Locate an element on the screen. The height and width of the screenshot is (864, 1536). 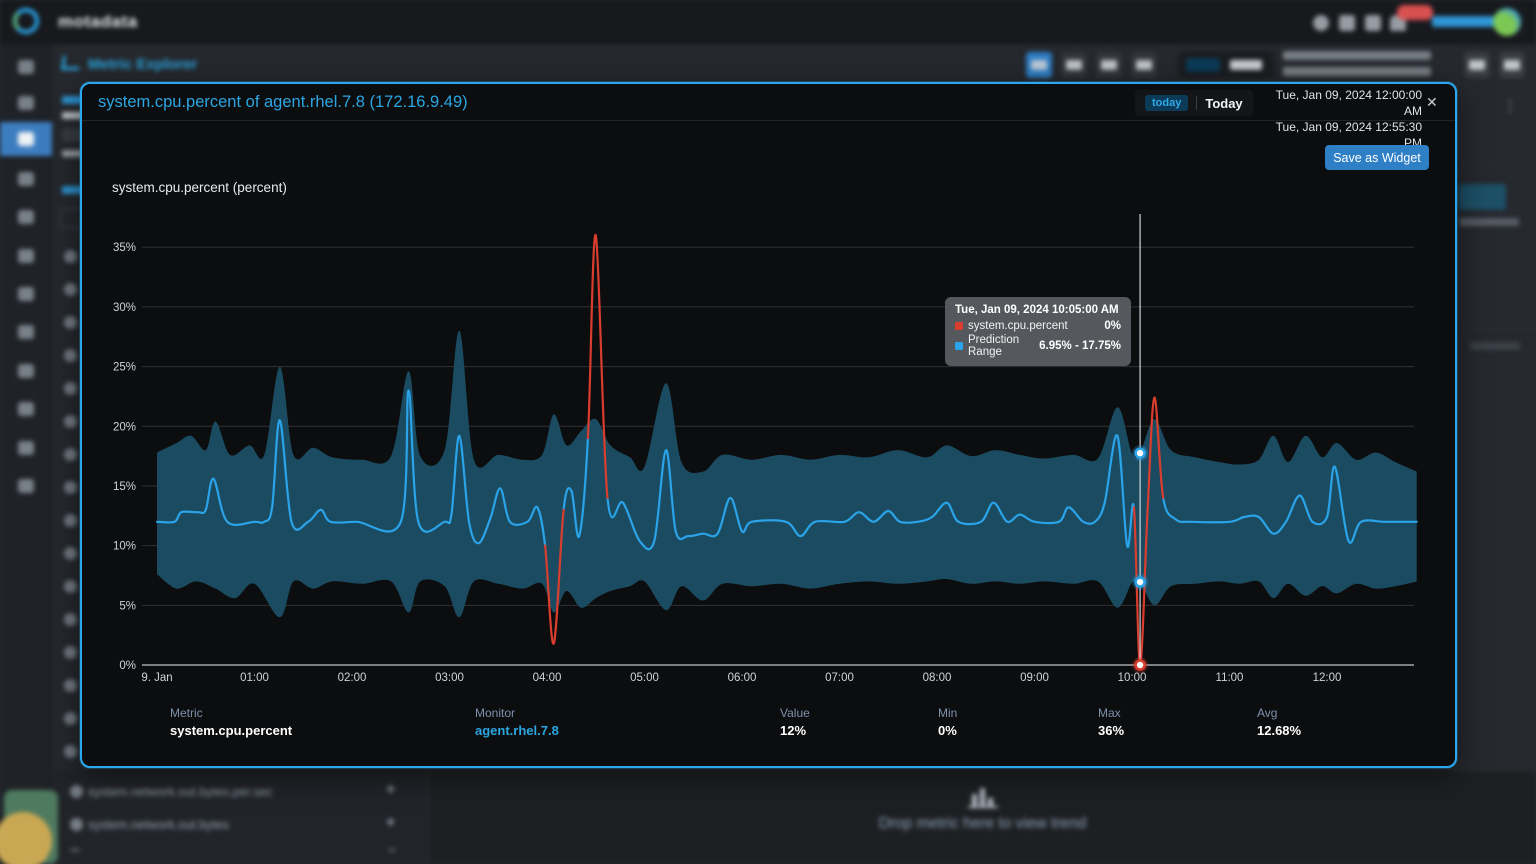
motadata-logo-icon is located at coordinates (26, 21).